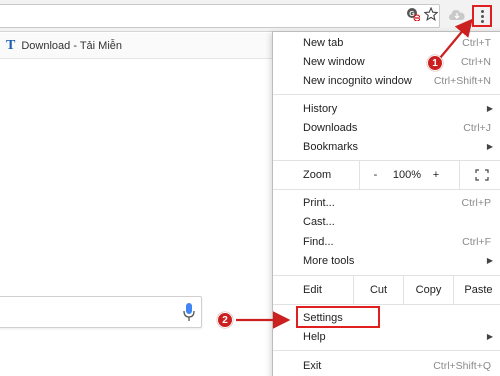 This screenshot has height=376, width=500. Describe the element at coordinates (317, 175) in the screenshot. I see `zoom-label: Zoom` at that location.